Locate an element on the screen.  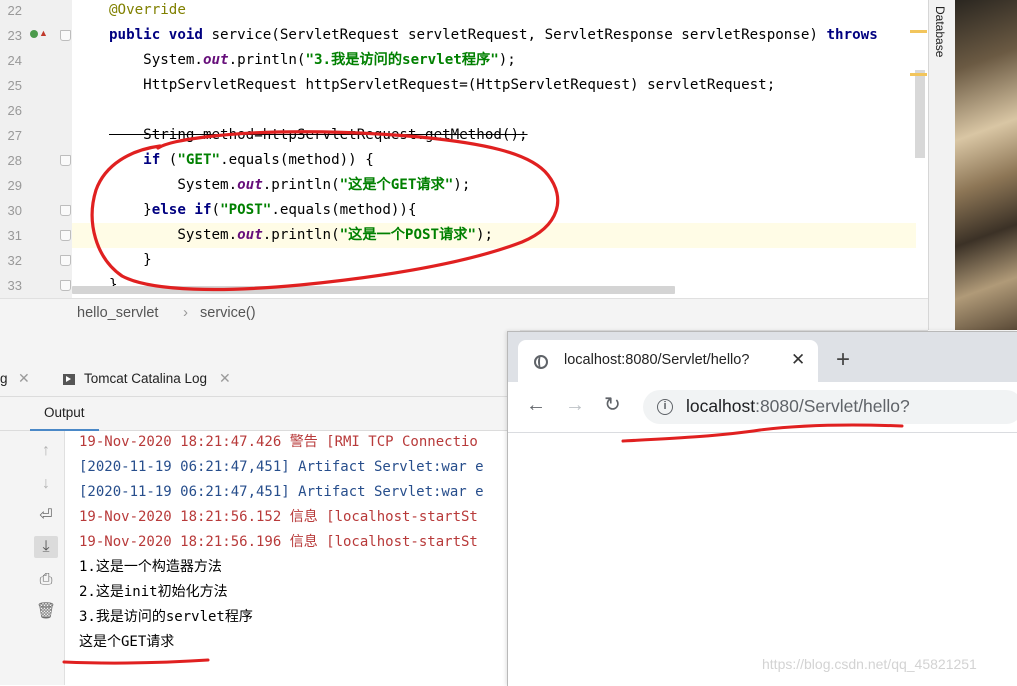
line-number: 29 is located at coordinates (14, 185).